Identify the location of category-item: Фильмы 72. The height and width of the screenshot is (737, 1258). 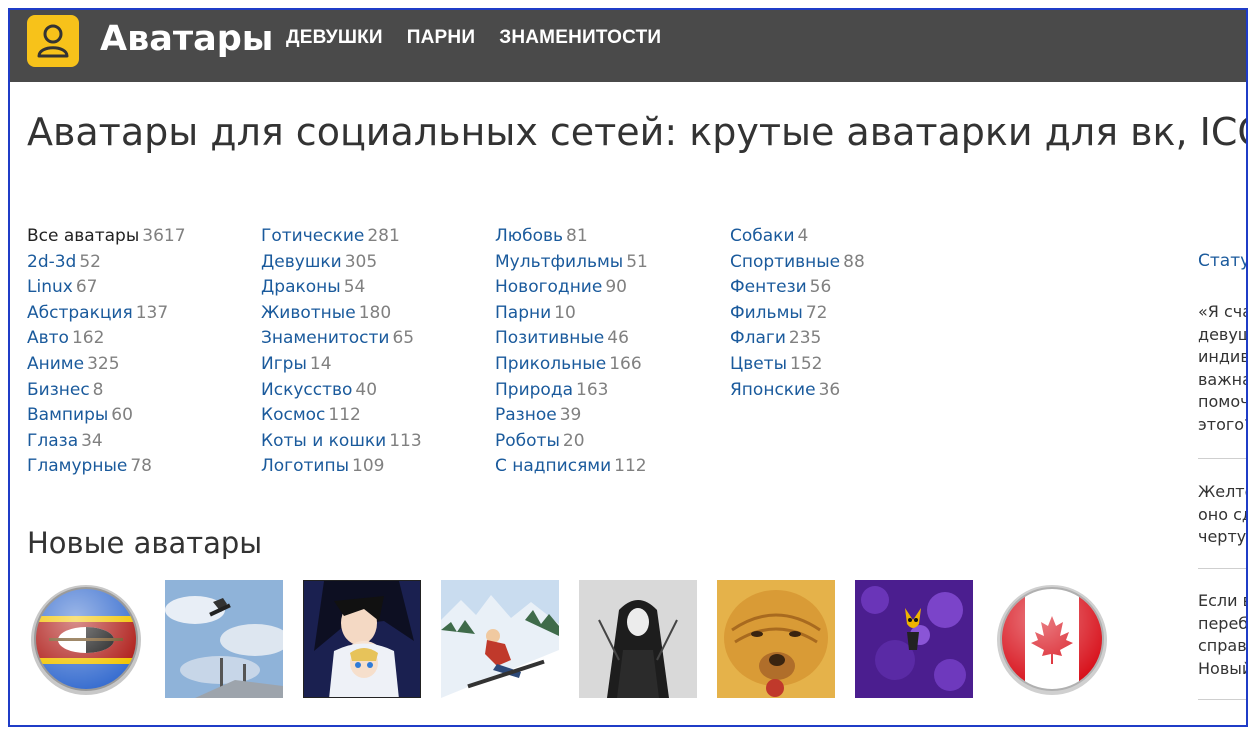
(845, 315).